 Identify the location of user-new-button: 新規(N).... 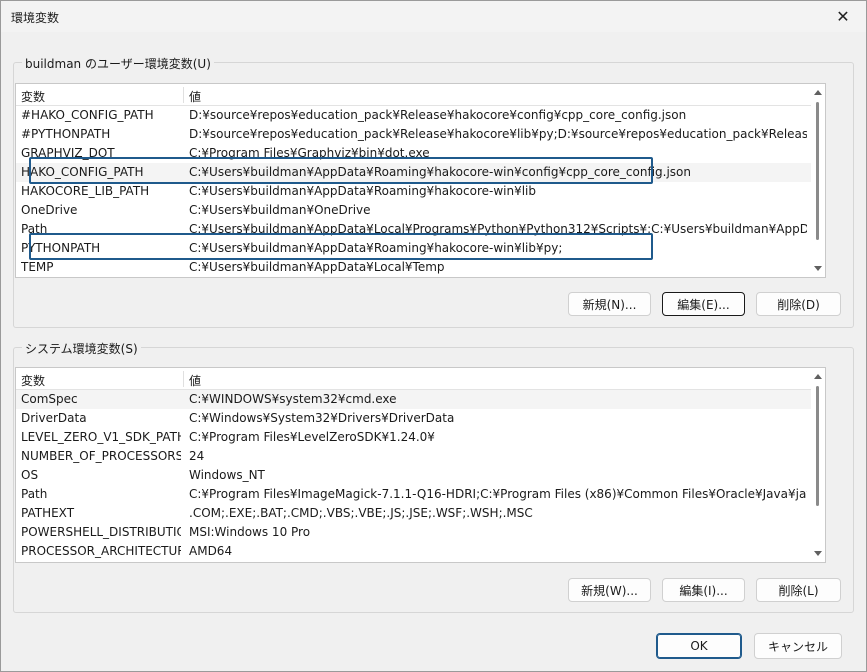
(609, 304).